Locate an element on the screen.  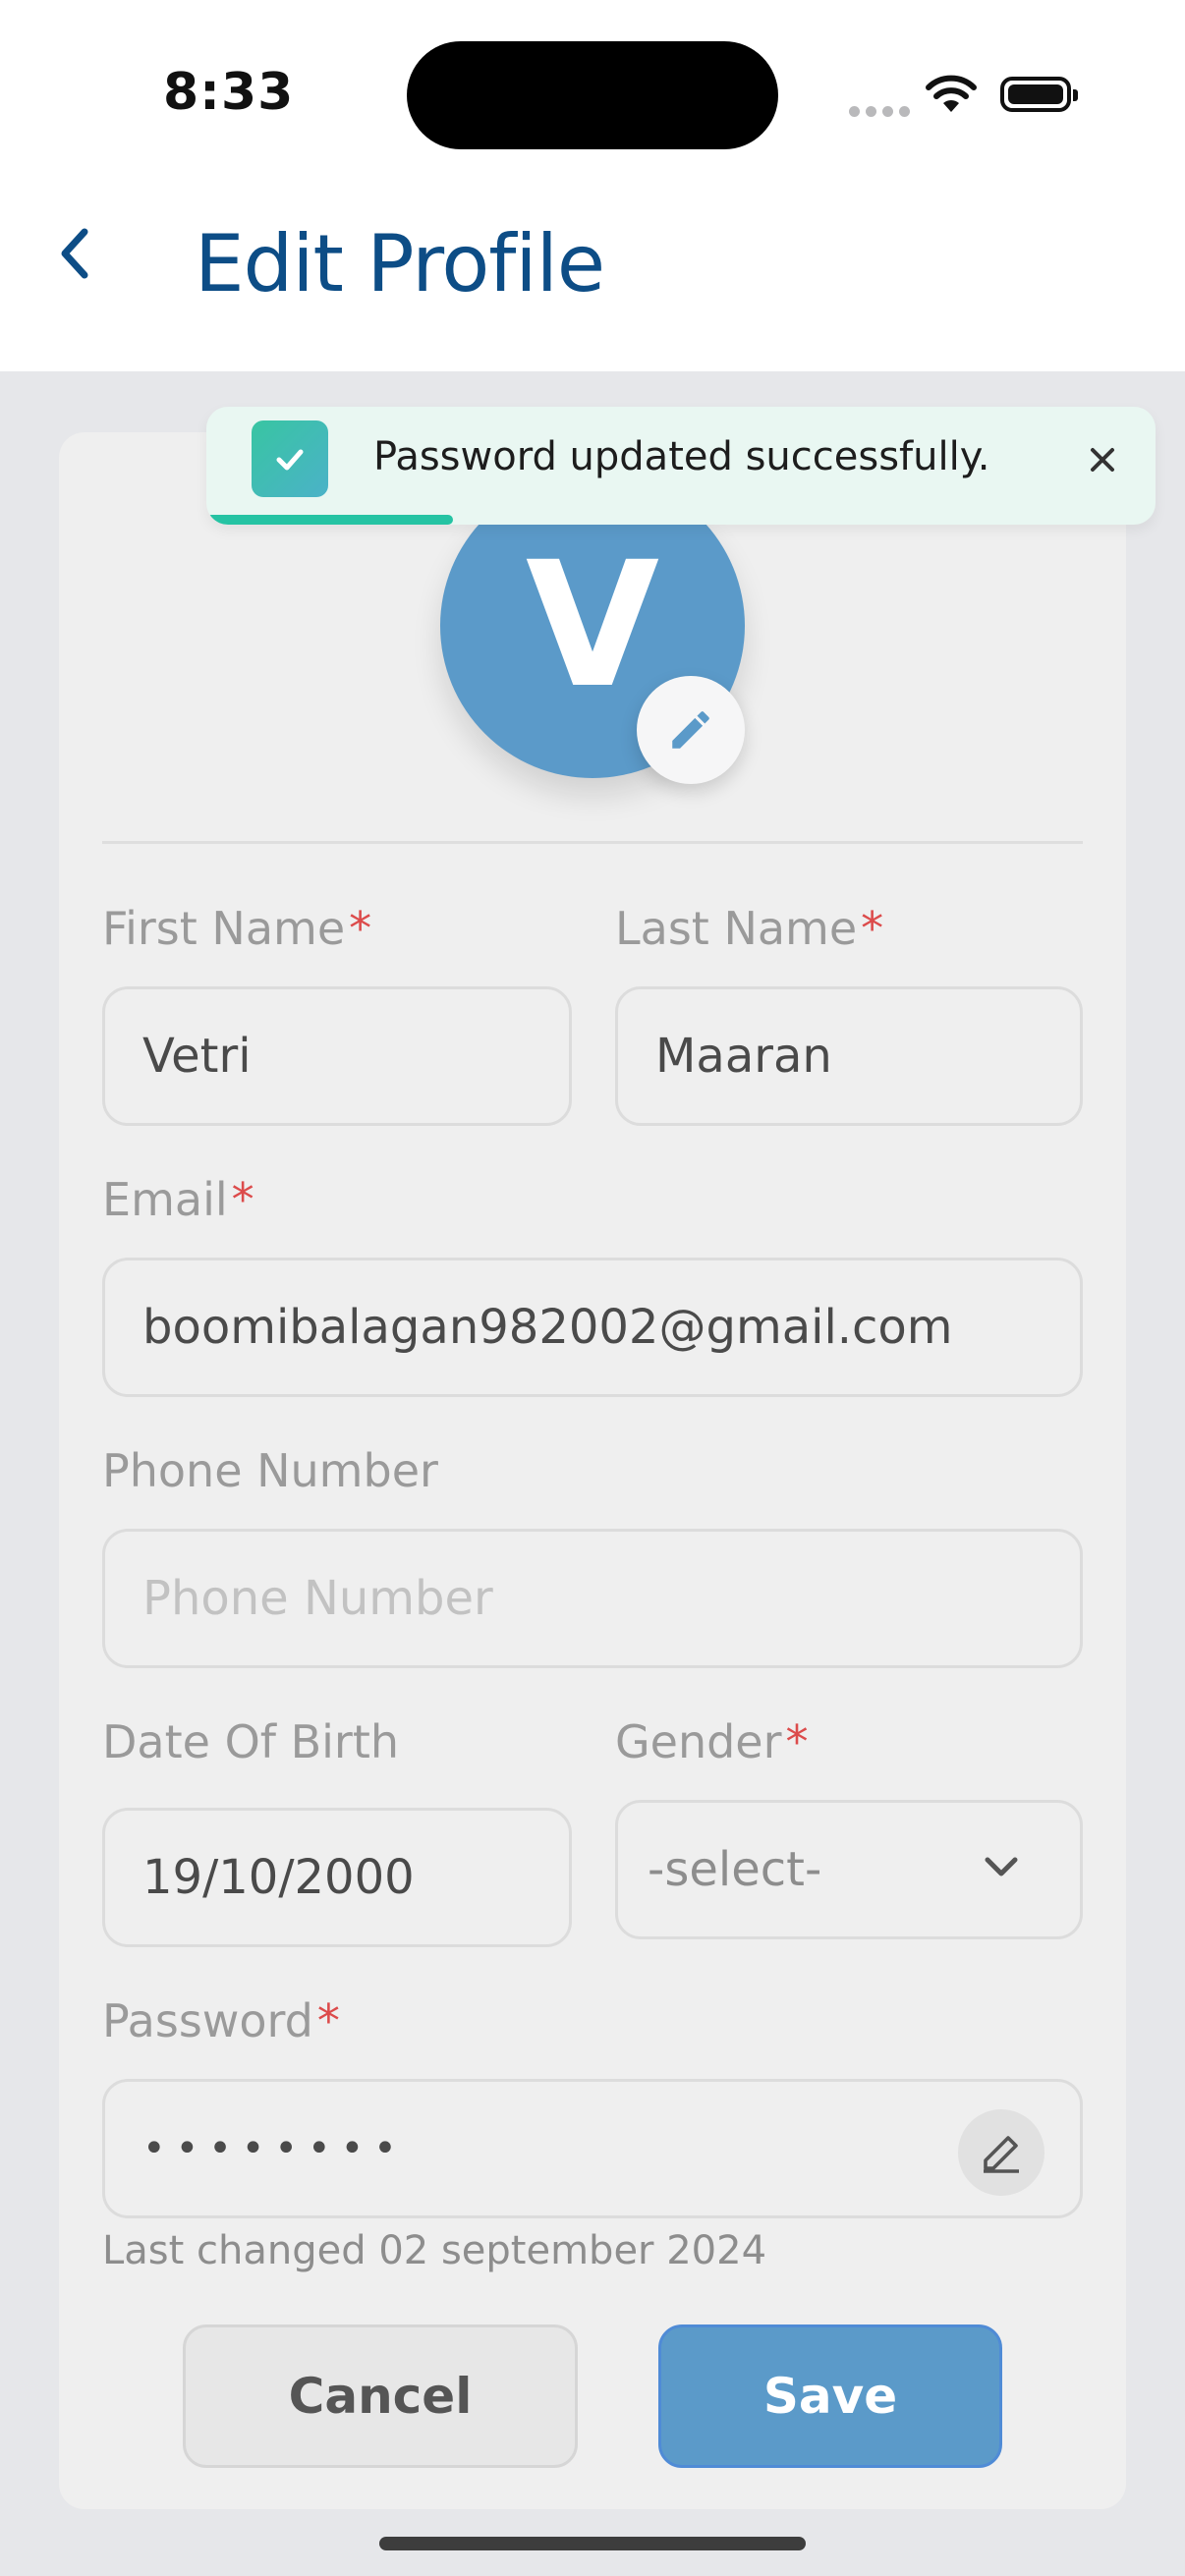
pencil-icon is located at coordinates (691, 730).